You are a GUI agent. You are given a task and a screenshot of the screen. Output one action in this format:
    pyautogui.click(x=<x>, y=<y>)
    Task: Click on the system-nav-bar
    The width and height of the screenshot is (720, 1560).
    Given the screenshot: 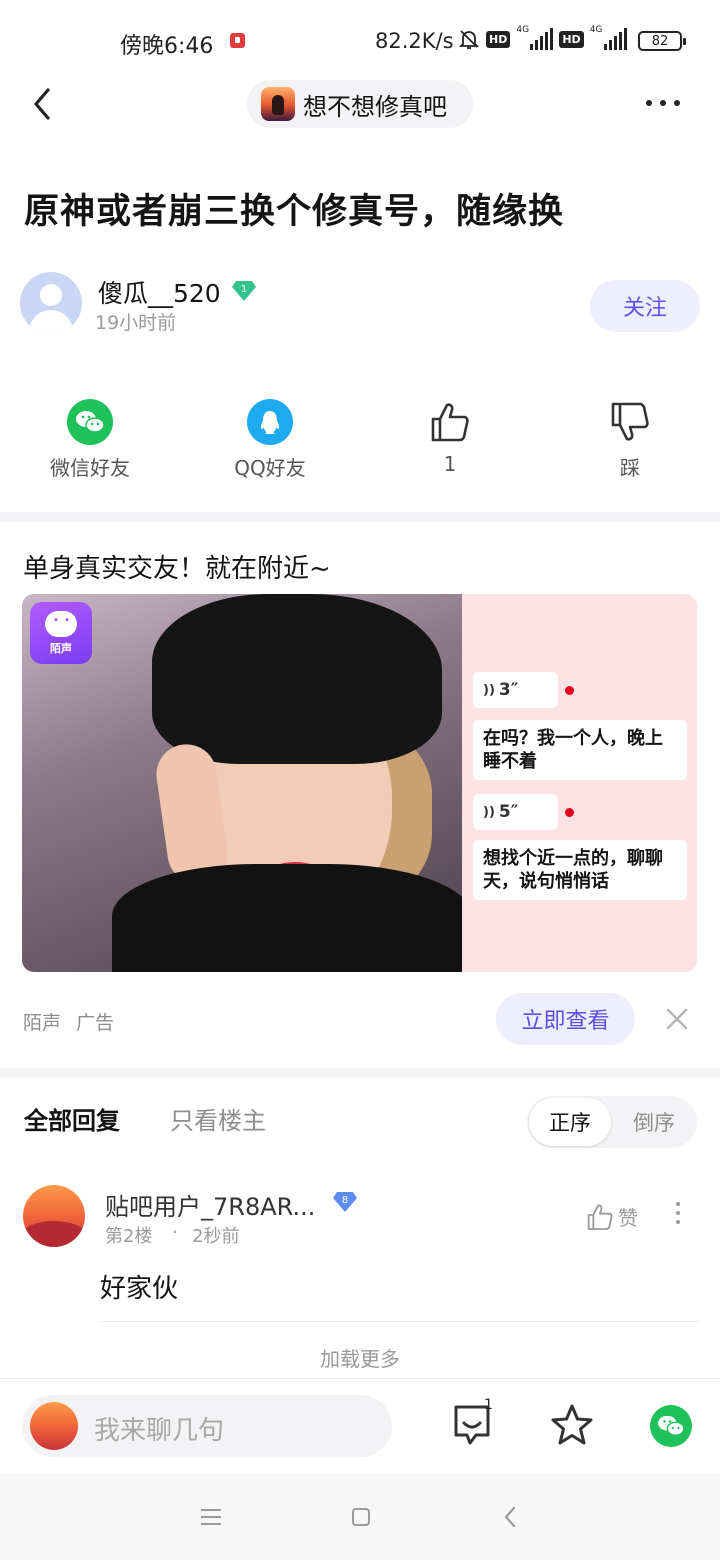 What is the action you would take?
    pyautogui.click(x=360, y=1517)
    